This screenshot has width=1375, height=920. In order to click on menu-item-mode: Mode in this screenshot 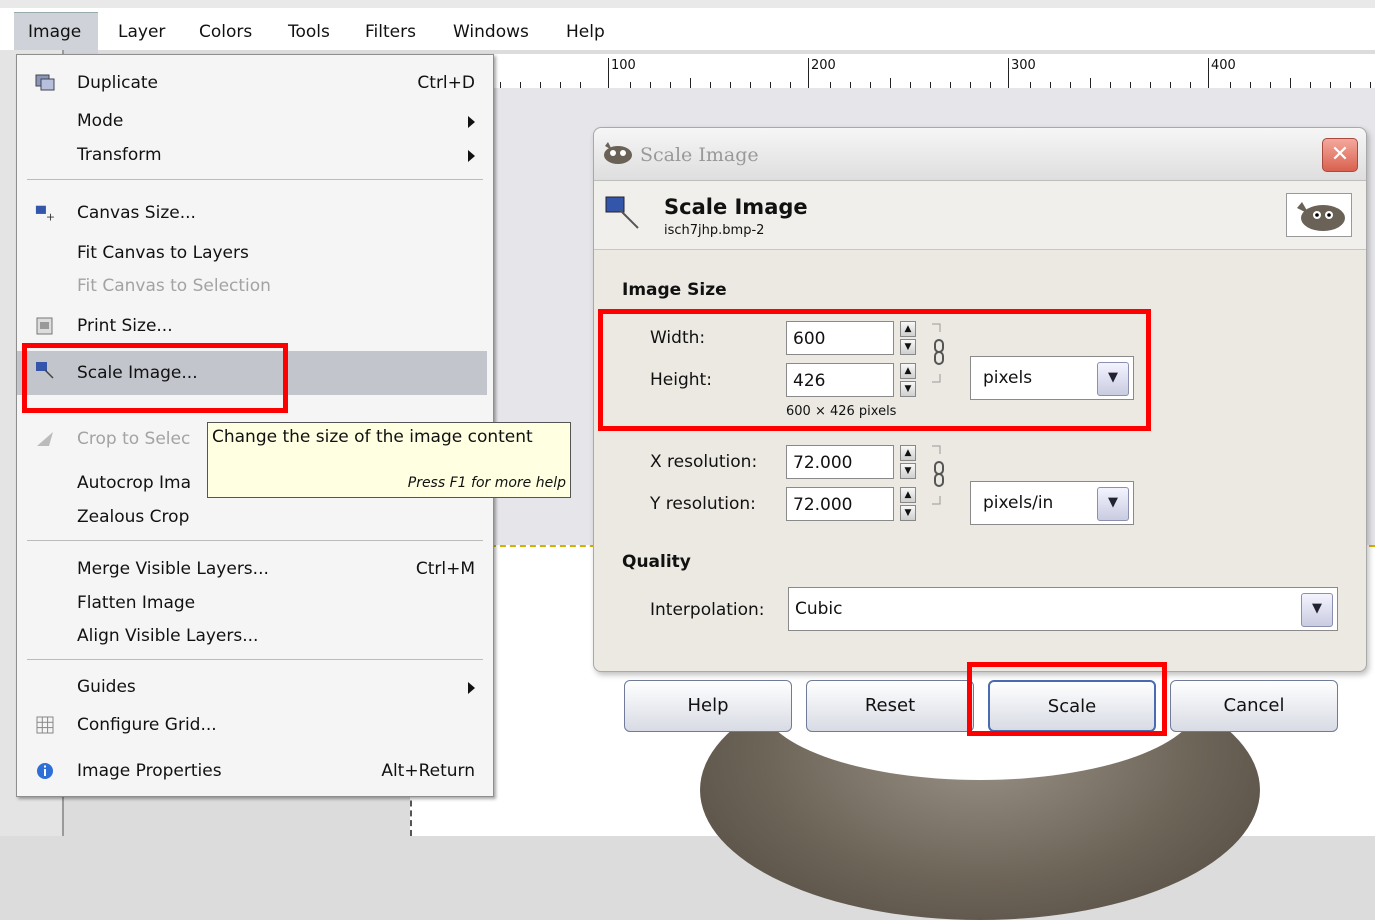, I will do `click(255, 121)`.